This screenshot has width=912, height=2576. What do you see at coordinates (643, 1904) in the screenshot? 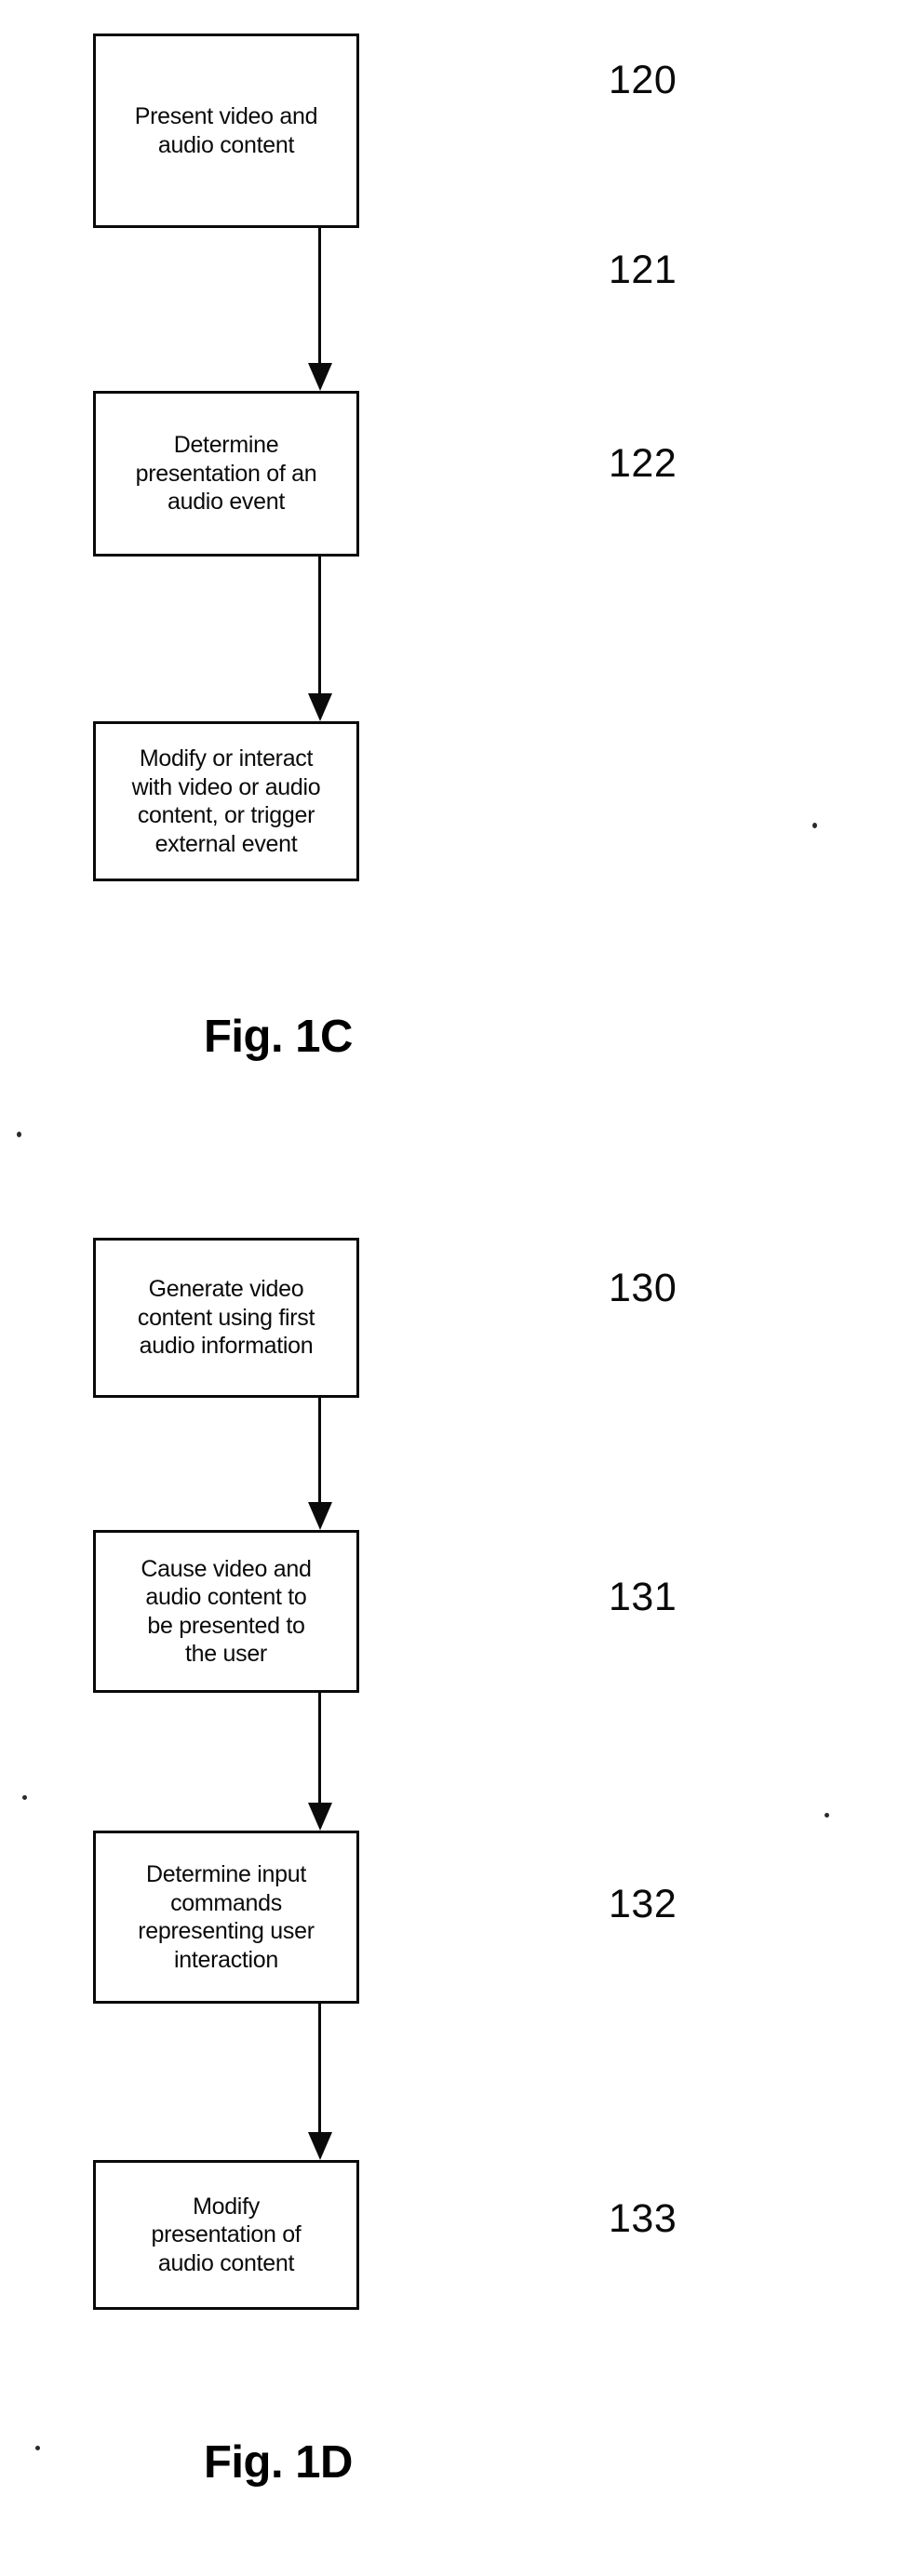
I see `reference-numeral-132: 132` at bounding box center [643, 1904].